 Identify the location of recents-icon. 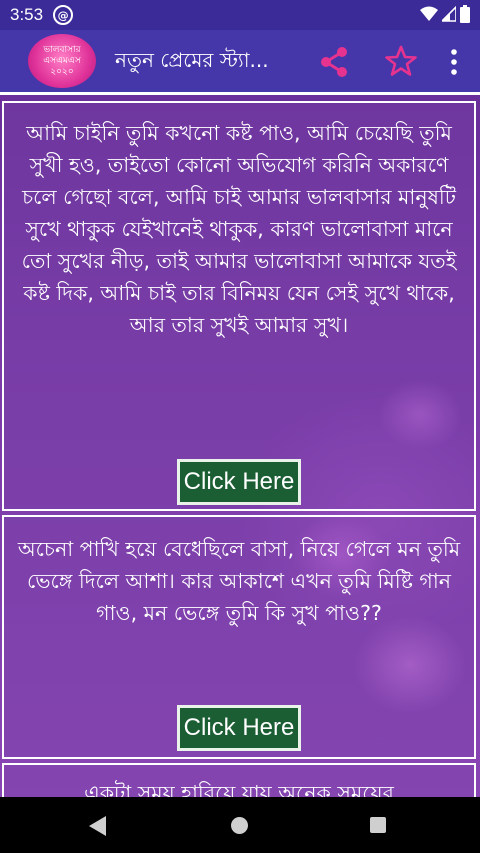
(378, 825).